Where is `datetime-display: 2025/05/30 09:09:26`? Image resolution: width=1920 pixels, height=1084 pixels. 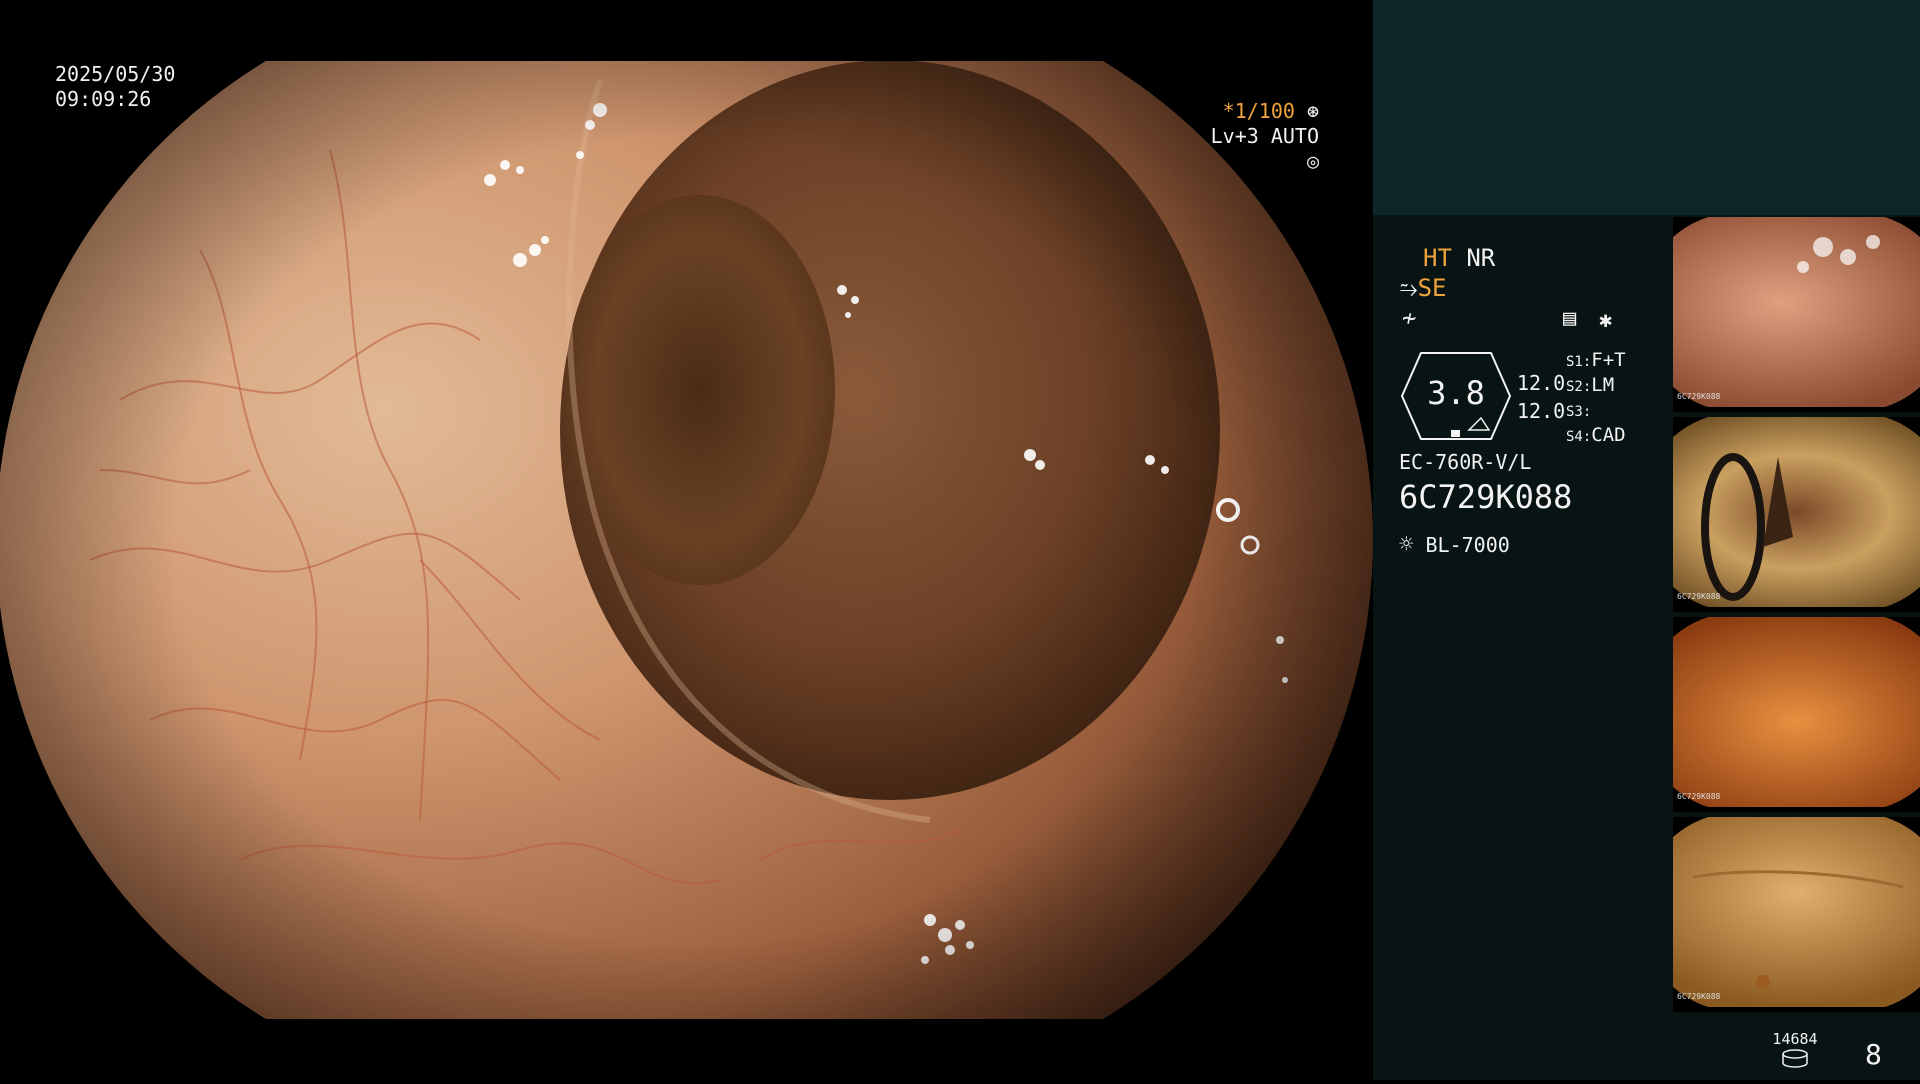 datetime-display: 2025/05/30 09:09:26 is located at coordinates (115, 87).